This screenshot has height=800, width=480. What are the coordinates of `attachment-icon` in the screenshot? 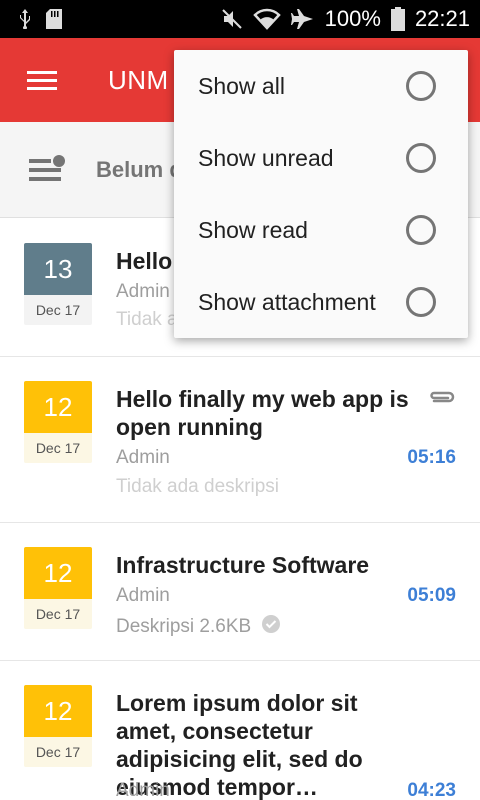 It's located at (442, 399).